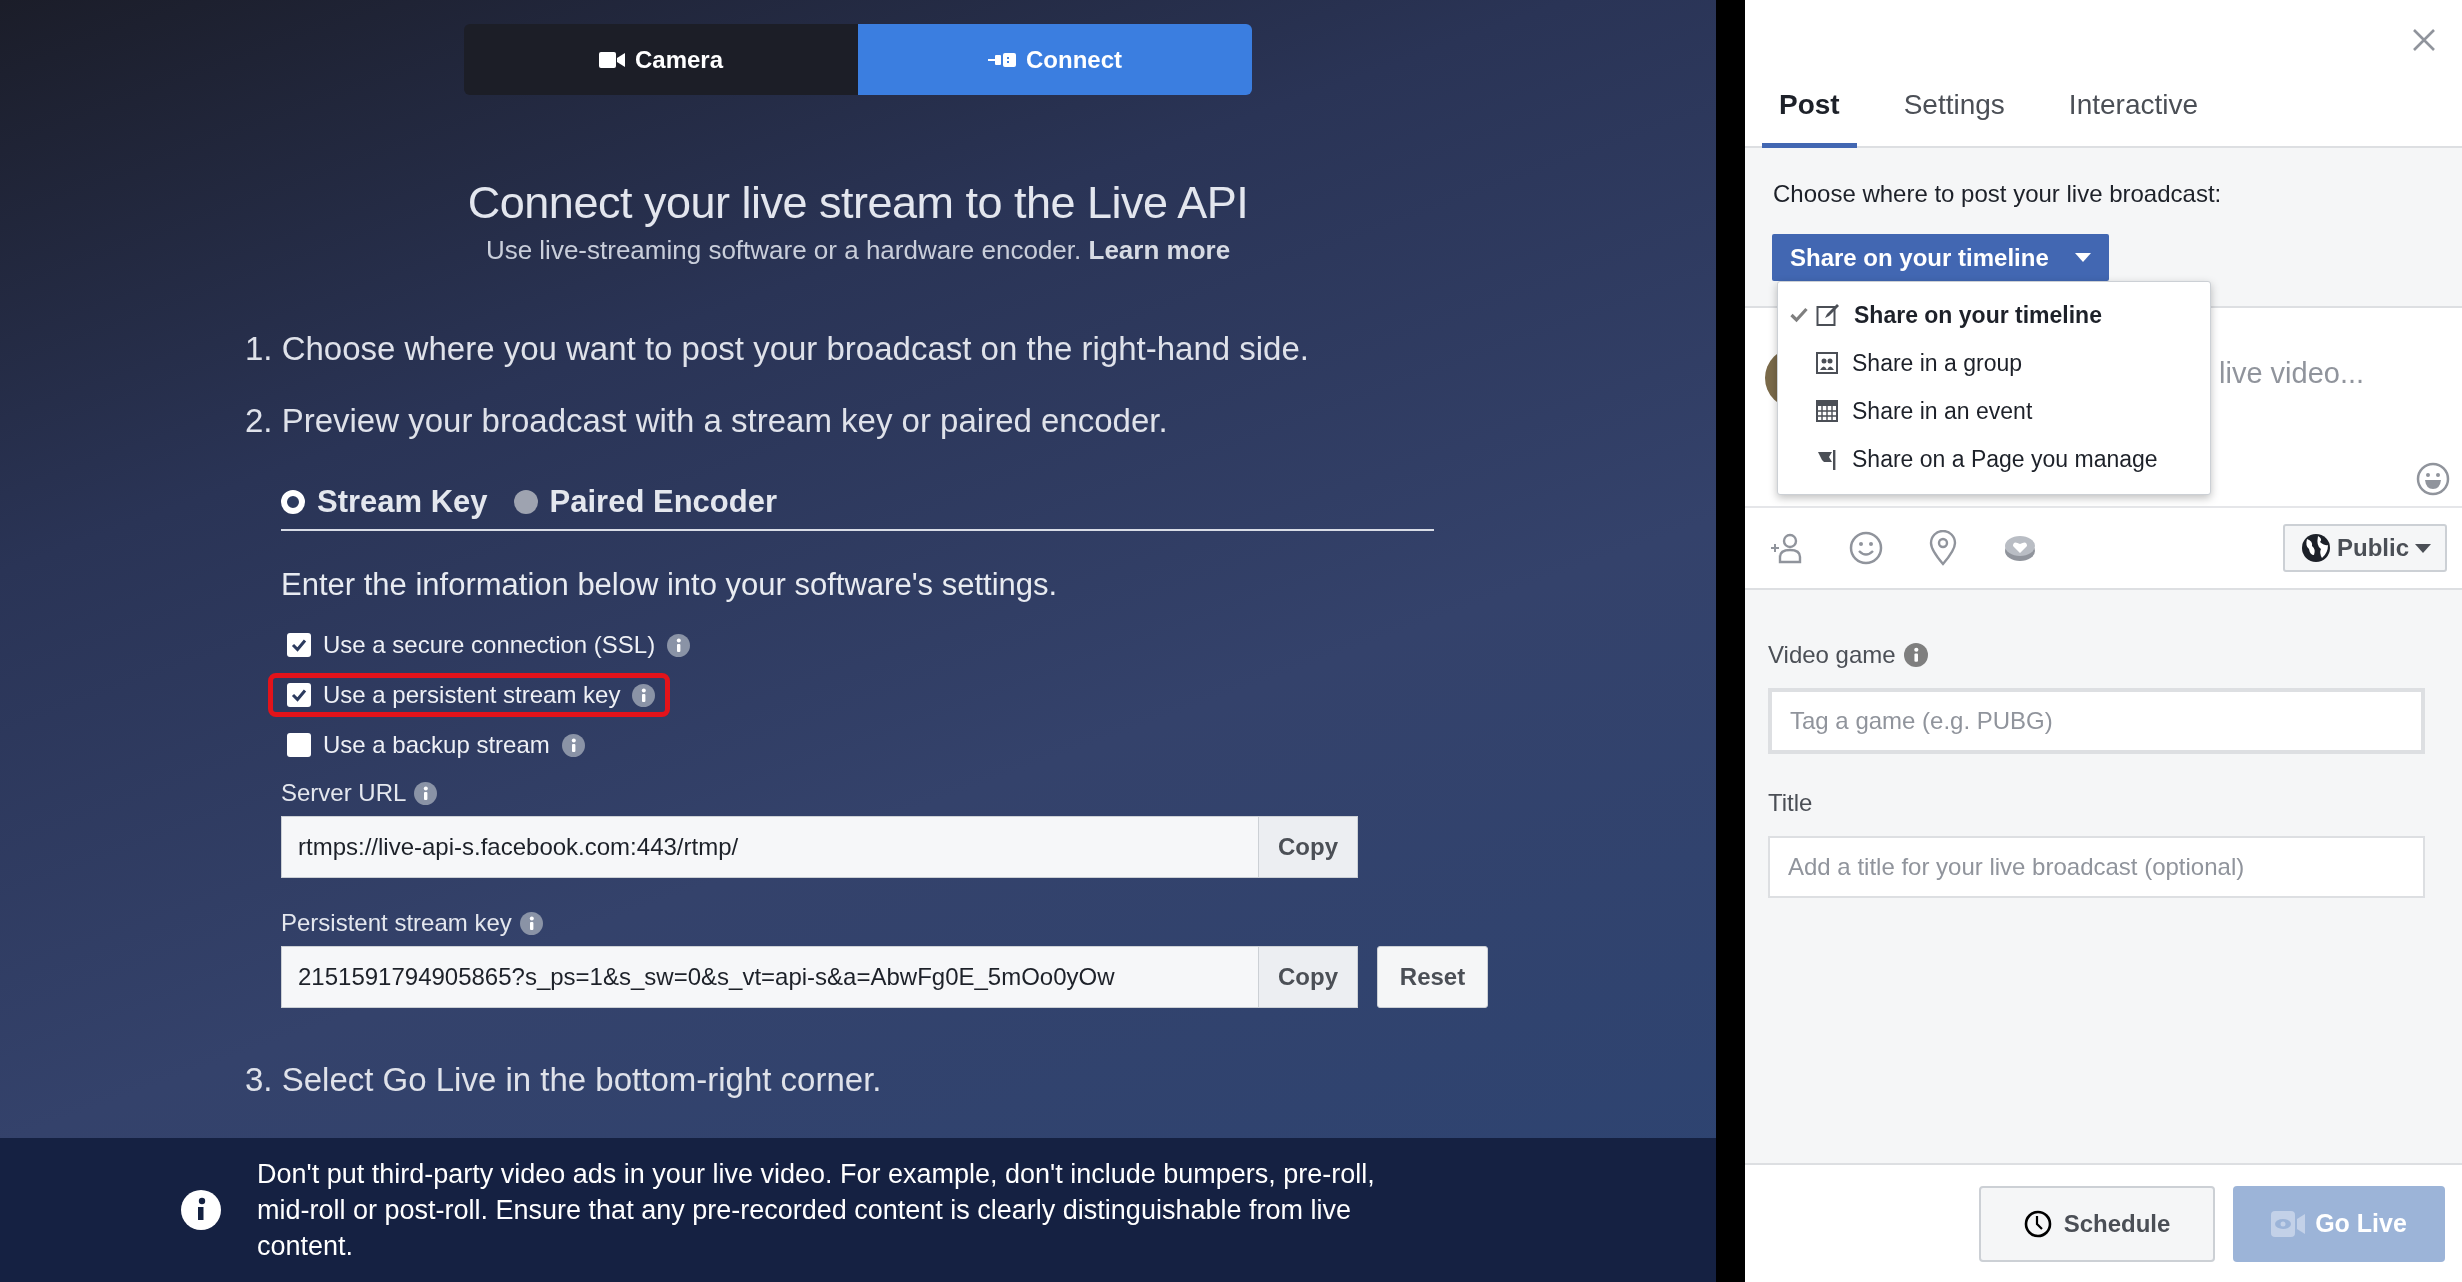  I want to click on location-pin-icon, so click(1943, 548).